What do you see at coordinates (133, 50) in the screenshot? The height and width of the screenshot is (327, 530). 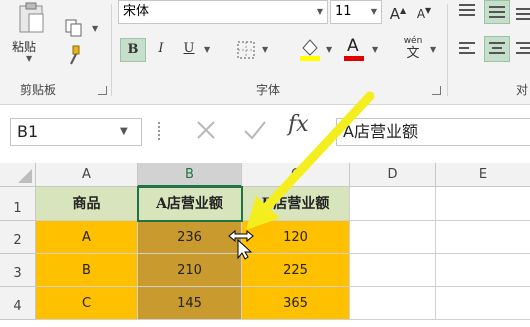 I see `bold-button: B` at bounding box center [133, 50].